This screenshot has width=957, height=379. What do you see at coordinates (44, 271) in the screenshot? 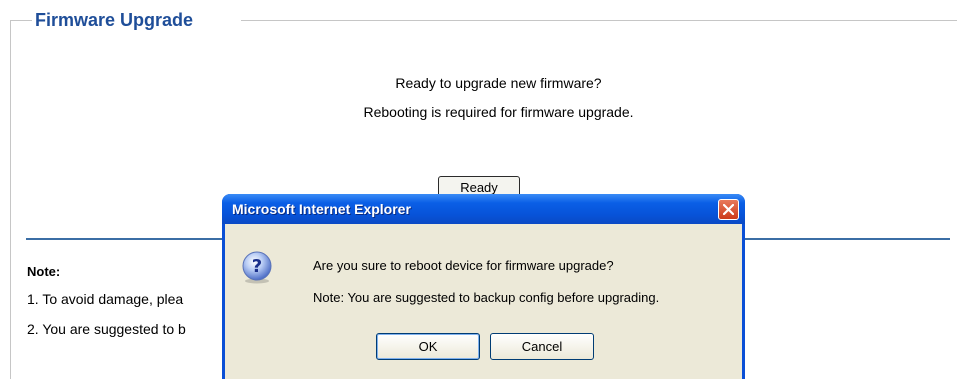
I see `note-title: Note:` at bounding box center [44, 271].